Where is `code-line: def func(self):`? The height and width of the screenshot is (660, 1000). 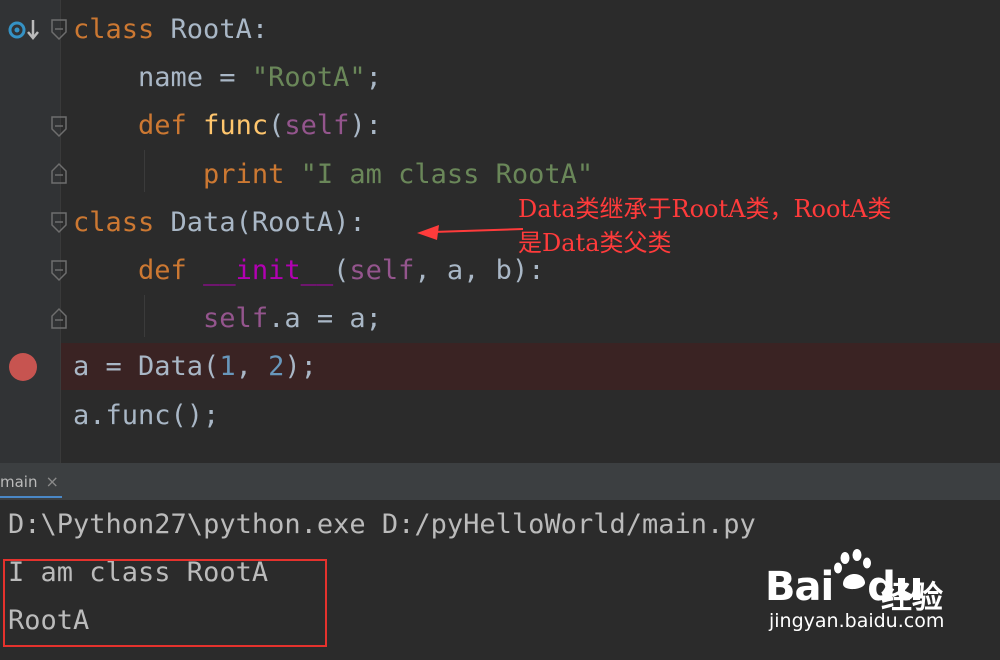
code-line: def func(self): is located at coordinates (227, 126).